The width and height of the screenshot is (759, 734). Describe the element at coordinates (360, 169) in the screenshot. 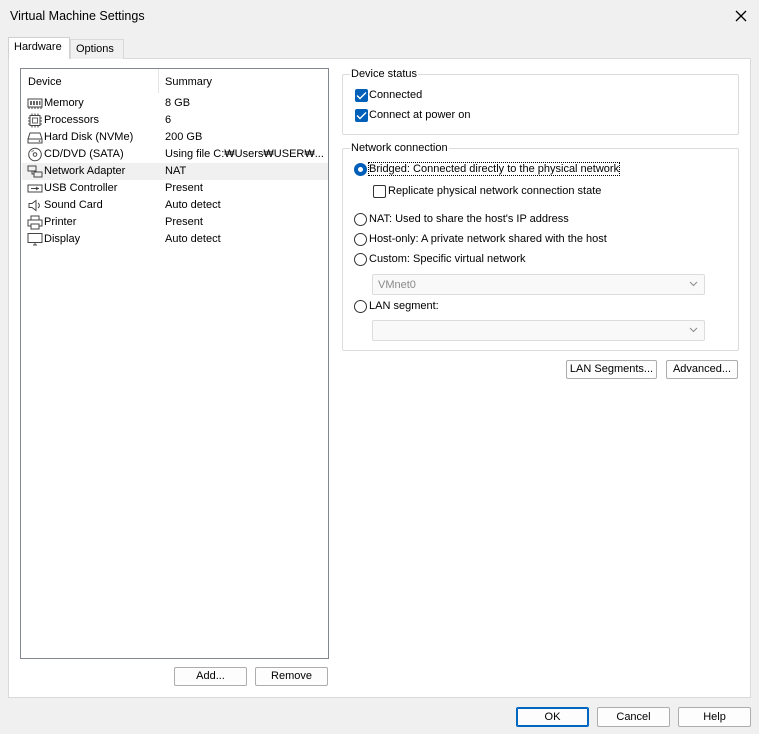

I see `bridged-radio` at that location.